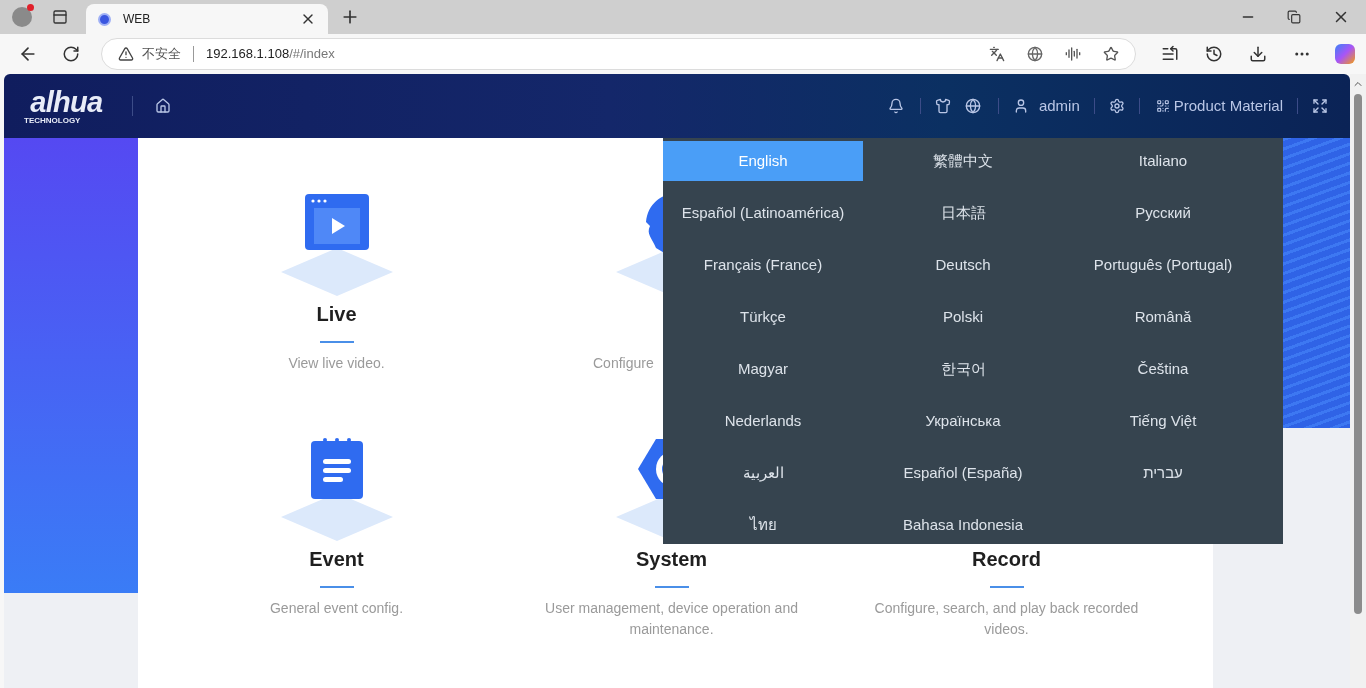 Image resolution: width=1366 pixels, height=688 pixels. Describe the element at coordinates (963, 369) in the screenshot. I see `language-option: 한국어` at that location.